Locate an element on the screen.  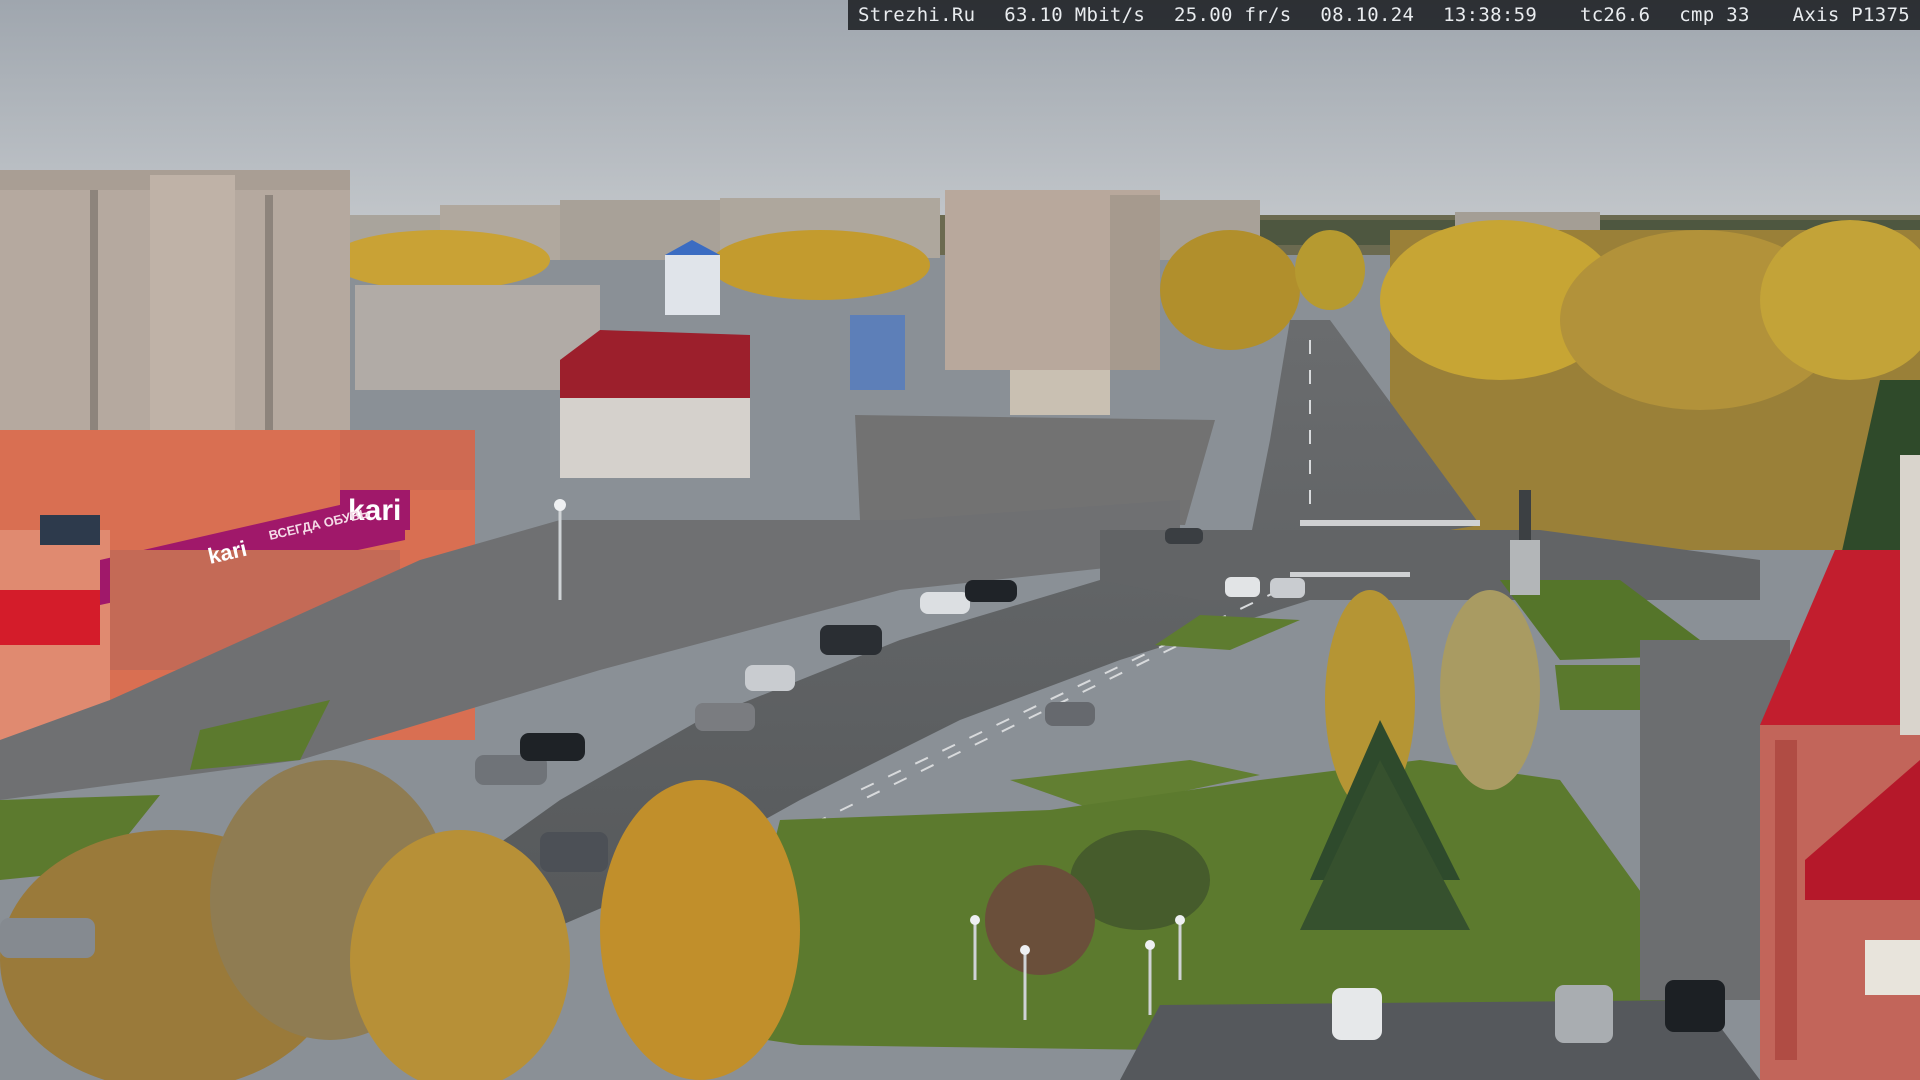
overlay-cmp: cmp 33 is located at coordinates (1714, 15).